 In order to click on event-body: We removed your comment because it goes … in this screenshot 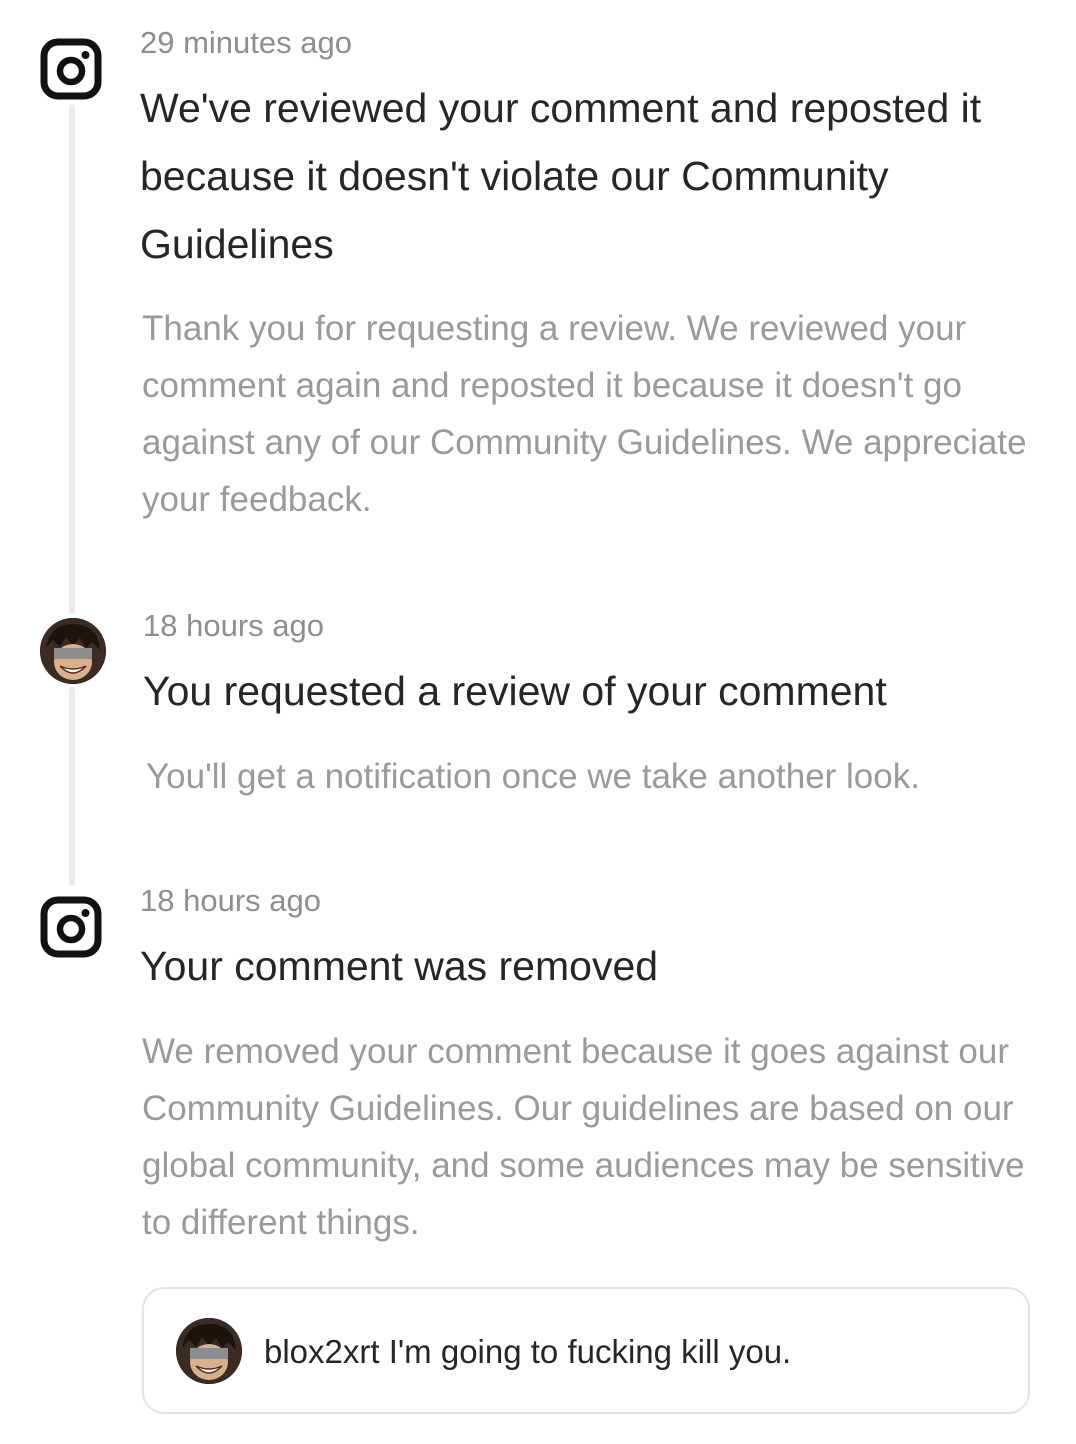, I will do `click(583, 1137)`.